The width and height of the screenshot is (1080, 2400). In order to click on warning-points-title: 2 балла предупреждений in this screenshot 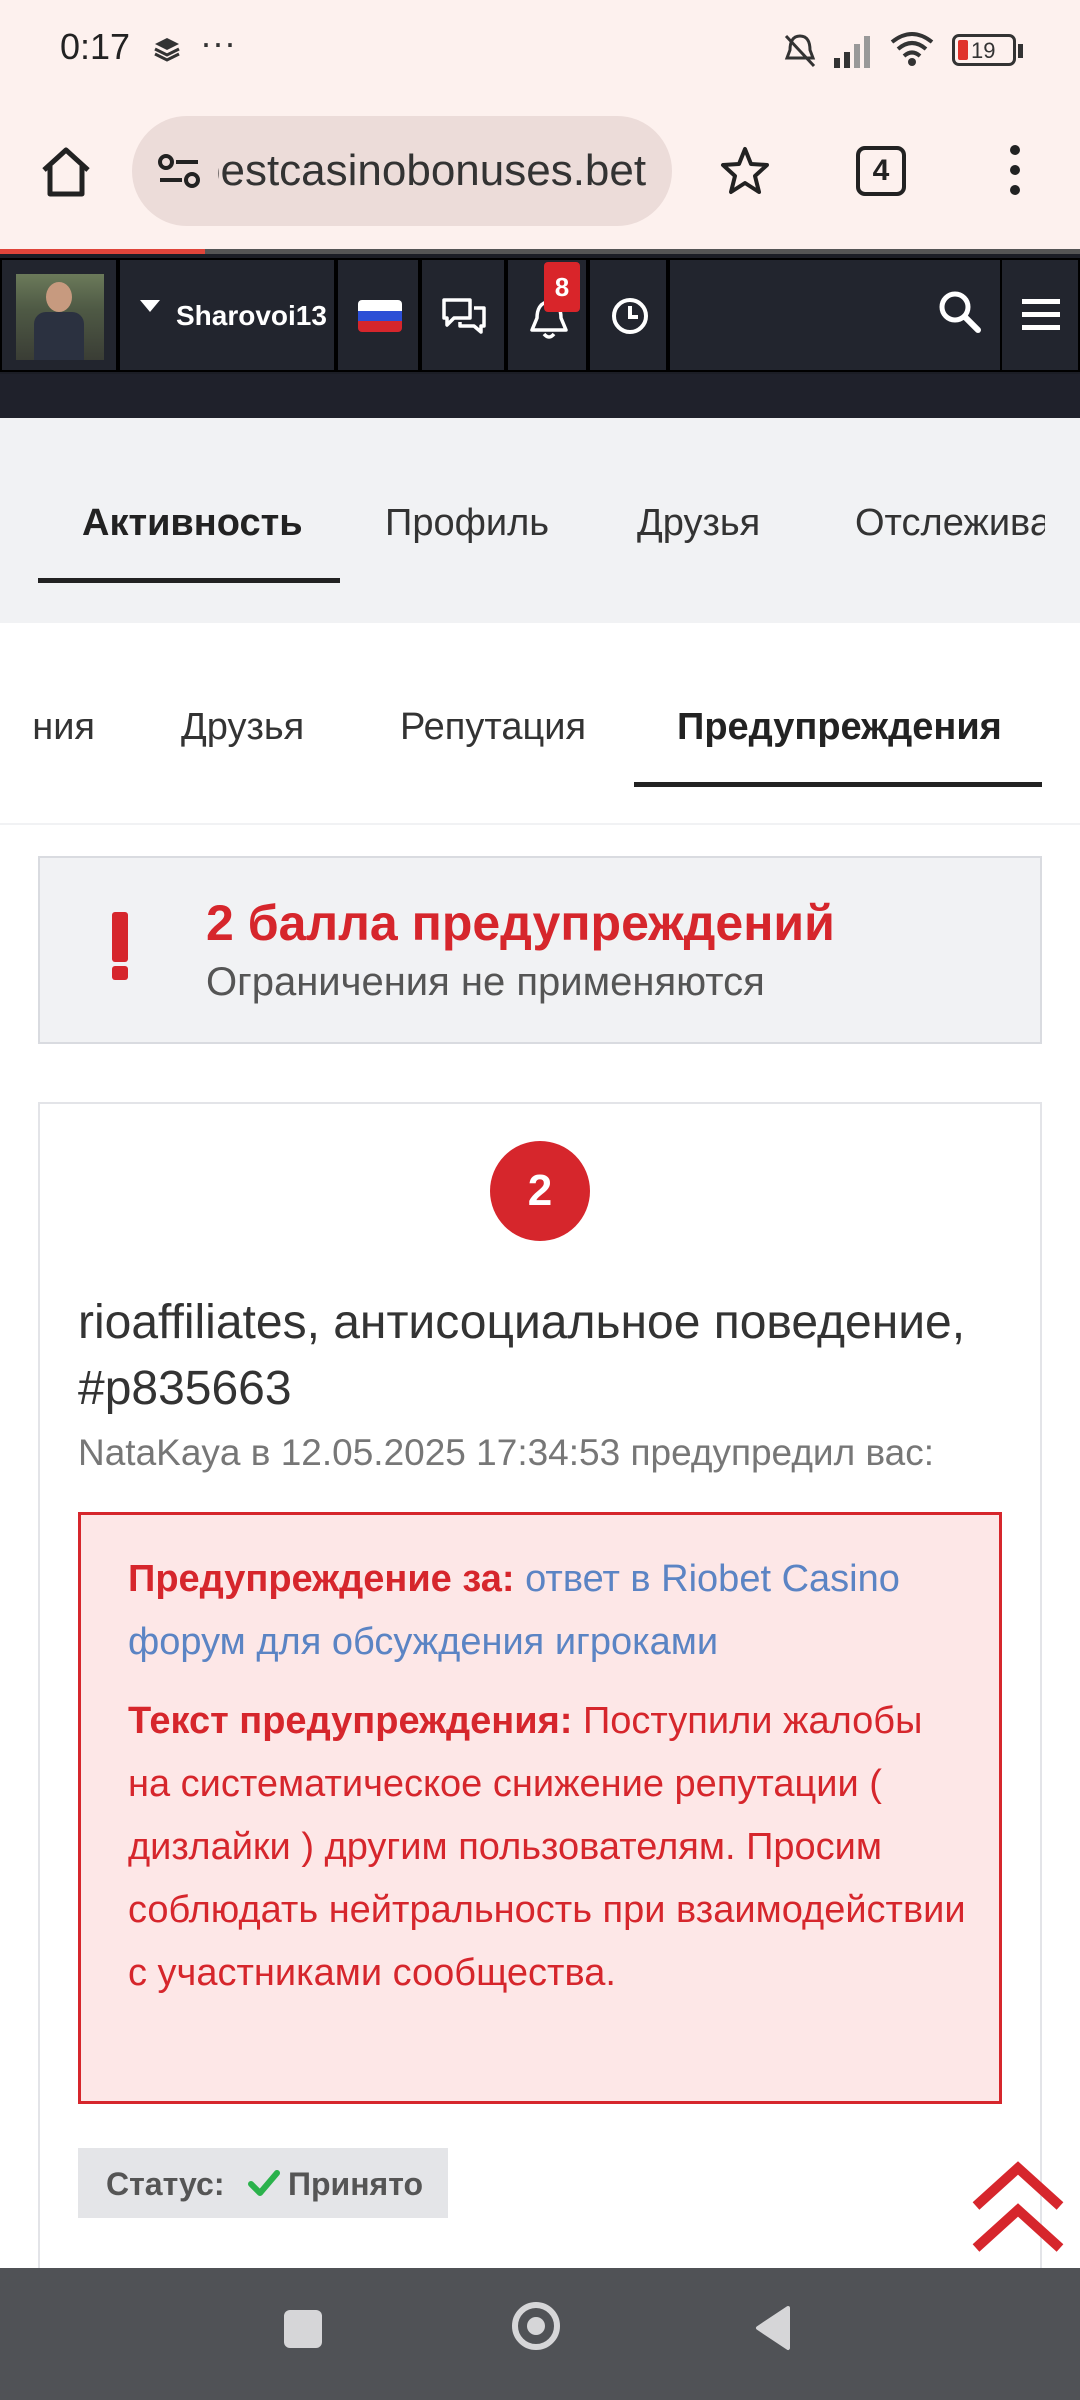, I will do `click(520, 923)`.